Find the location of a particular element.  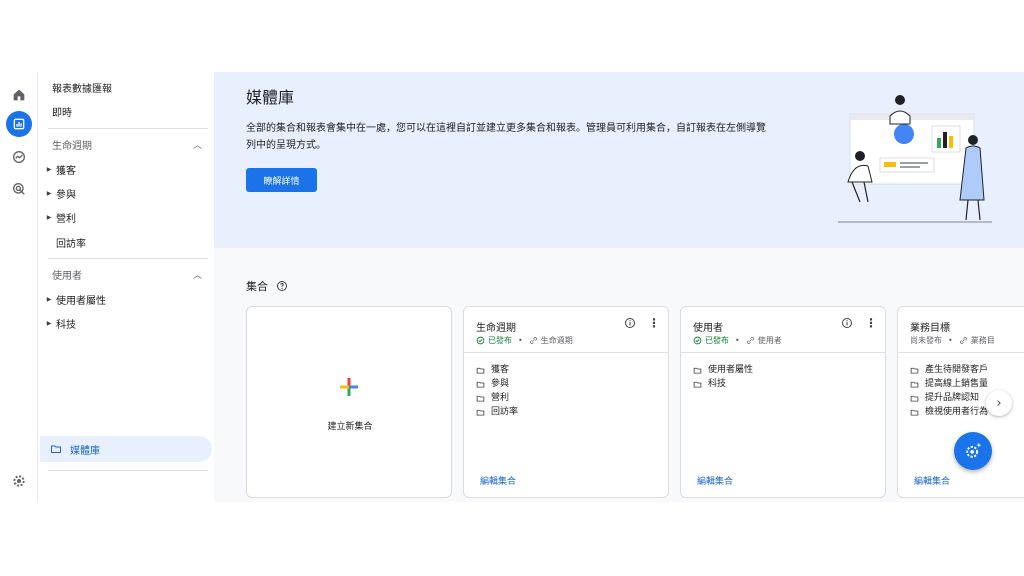

list-item: 檢視使用者行為 is located at coordinates (949, 412).